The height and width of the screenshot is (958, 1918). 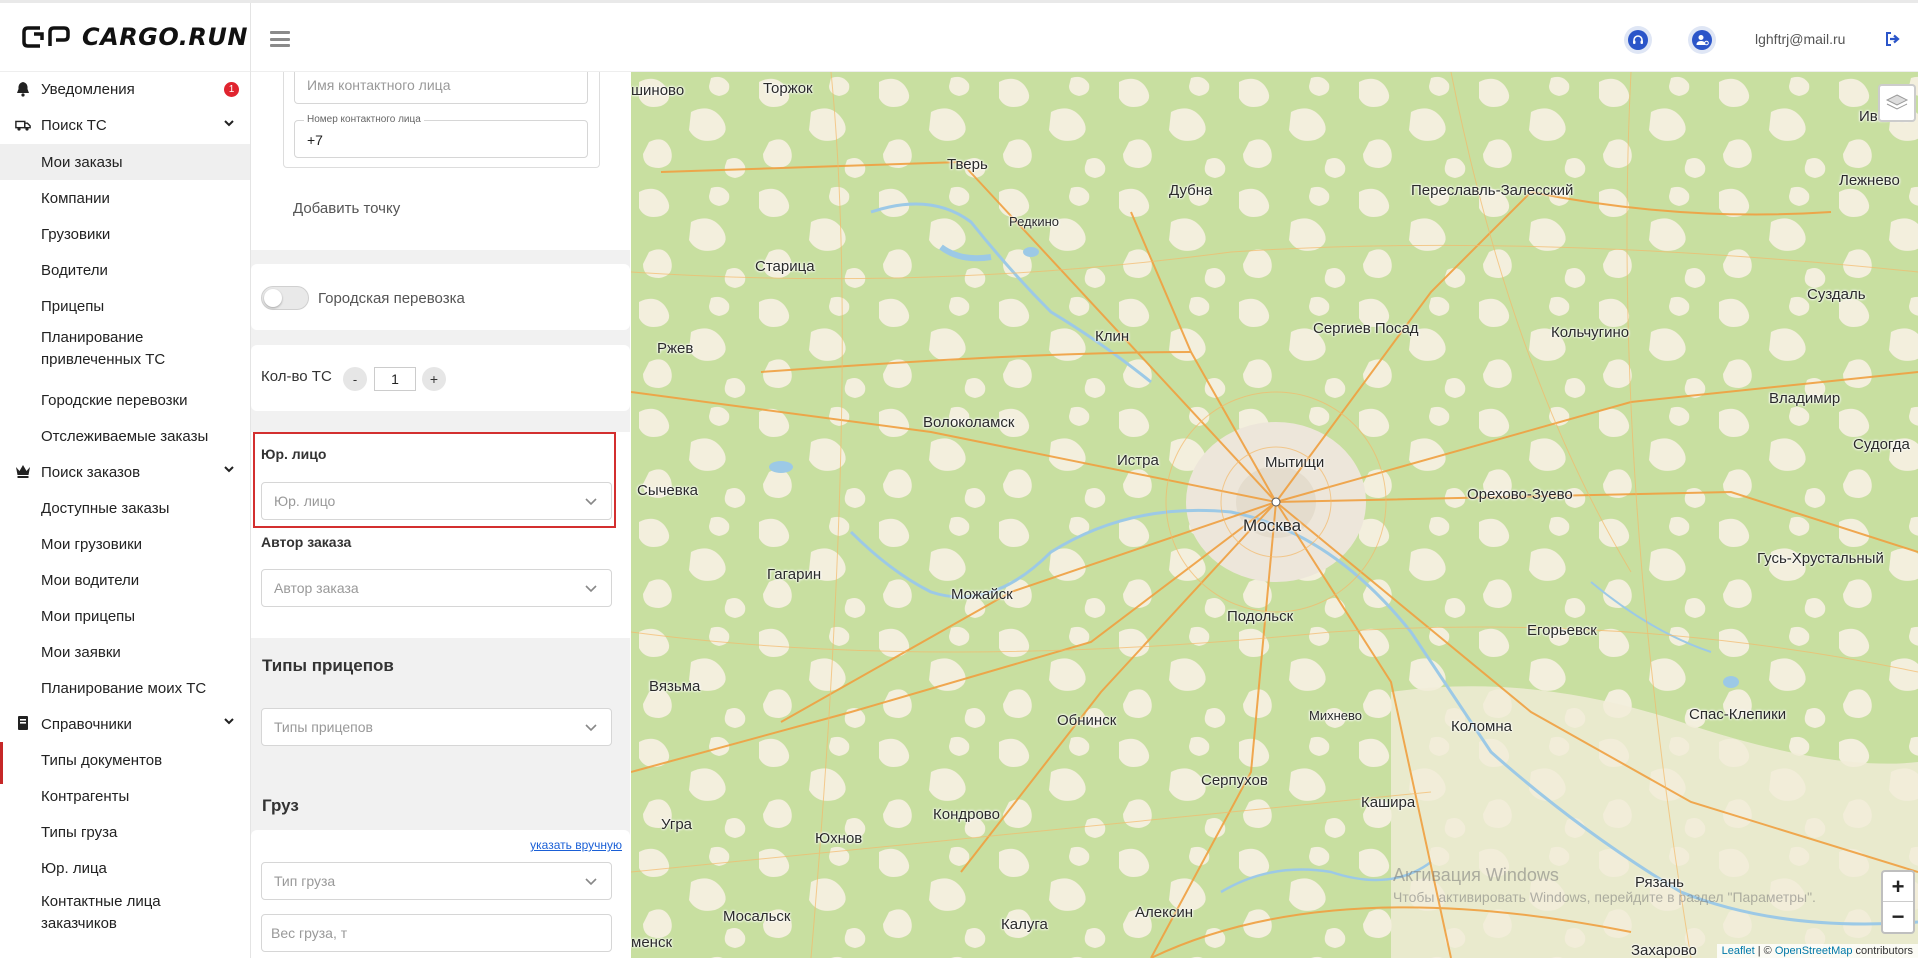 What do you see at coordinates (79, 832) in the screenshot?
I see `sidebar-item-label: Типы груза` at bounding box center [79, 832].